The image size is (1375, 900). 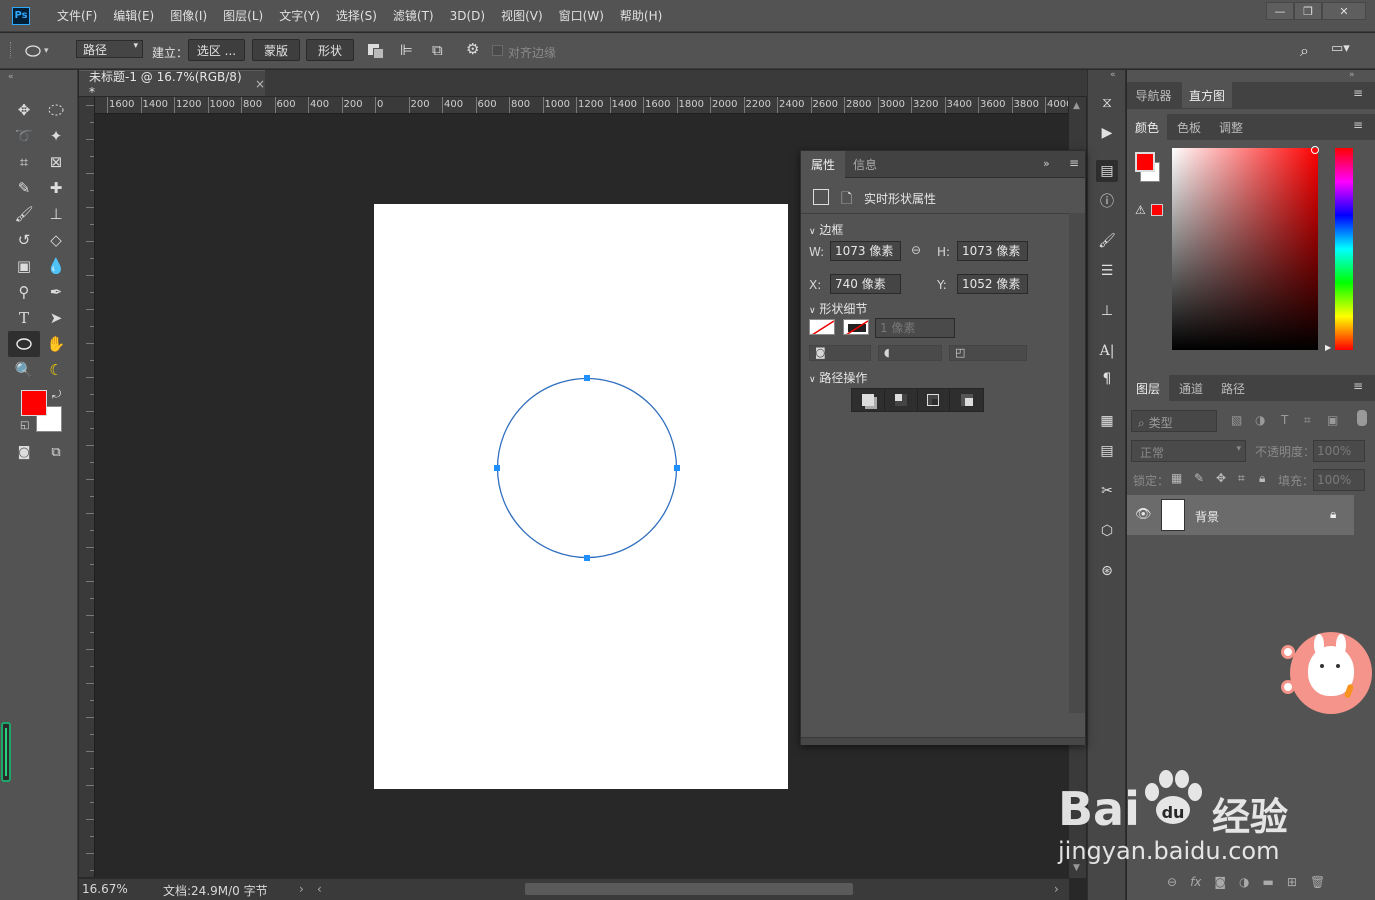 What do you see at coordinates (1262, 478) in the screenshot?
I see `lock-all-icon: 🔒︎` at bounding box center [1262, 478].